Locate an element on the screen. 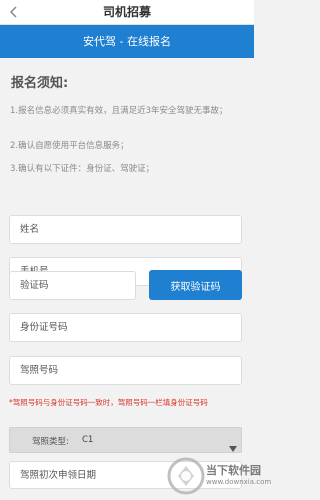  notice-heading: 报名须知: is located at coordinates (40, 83).